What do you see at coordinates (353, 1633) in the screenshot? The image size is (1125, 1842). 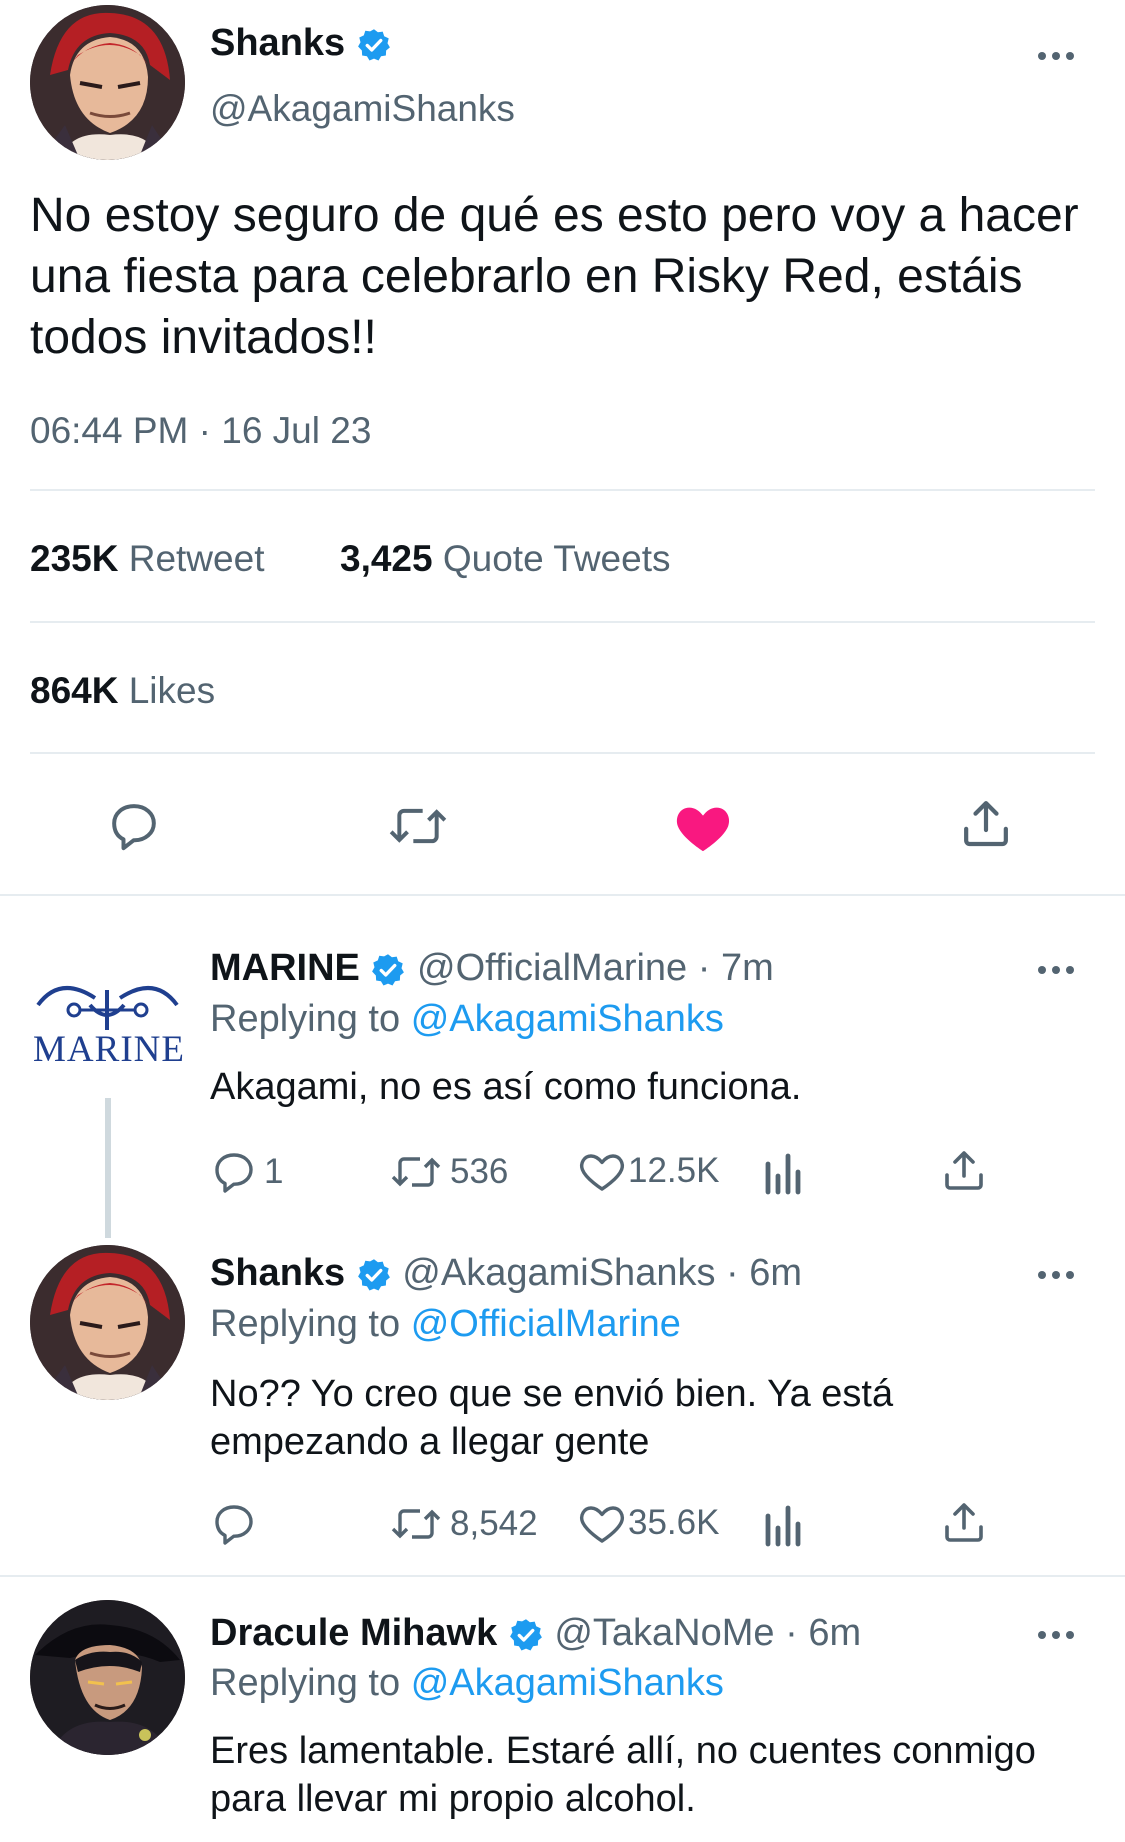 I see `reply-author-name: Dracule Mihawk` at bounding box center [353, 1633].